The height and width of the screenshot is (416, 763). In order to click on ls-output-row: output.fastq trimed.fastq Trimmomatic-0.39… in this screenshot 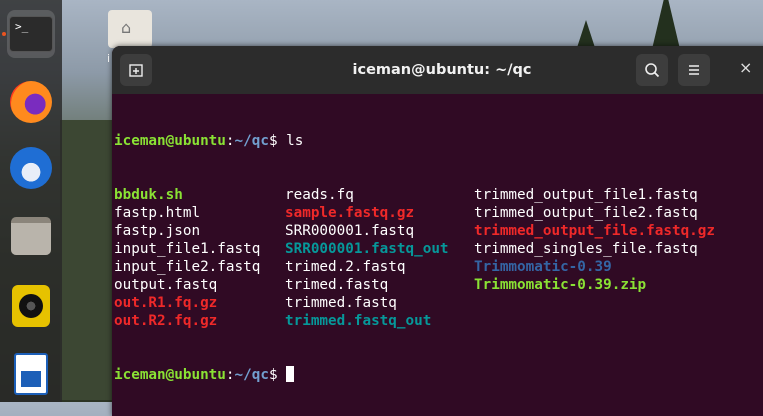, I will do `click(438, 285)`.